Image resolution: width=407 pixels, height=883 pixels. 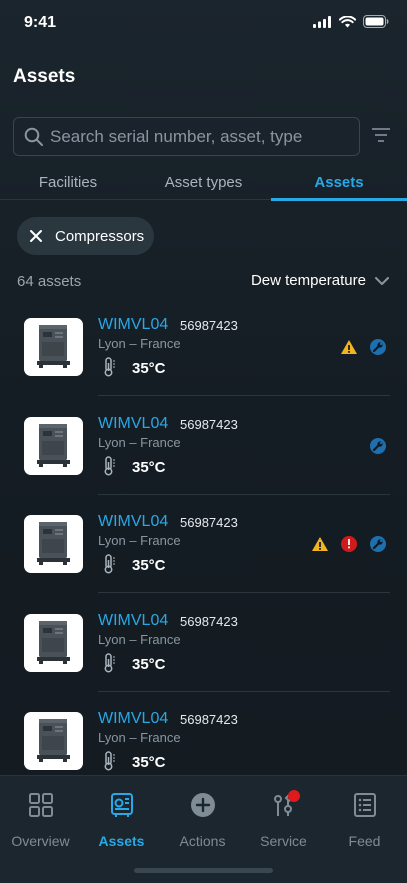 I want to click on tab-bar: Facilities Asset types Assets, so click(x=203, y=184).